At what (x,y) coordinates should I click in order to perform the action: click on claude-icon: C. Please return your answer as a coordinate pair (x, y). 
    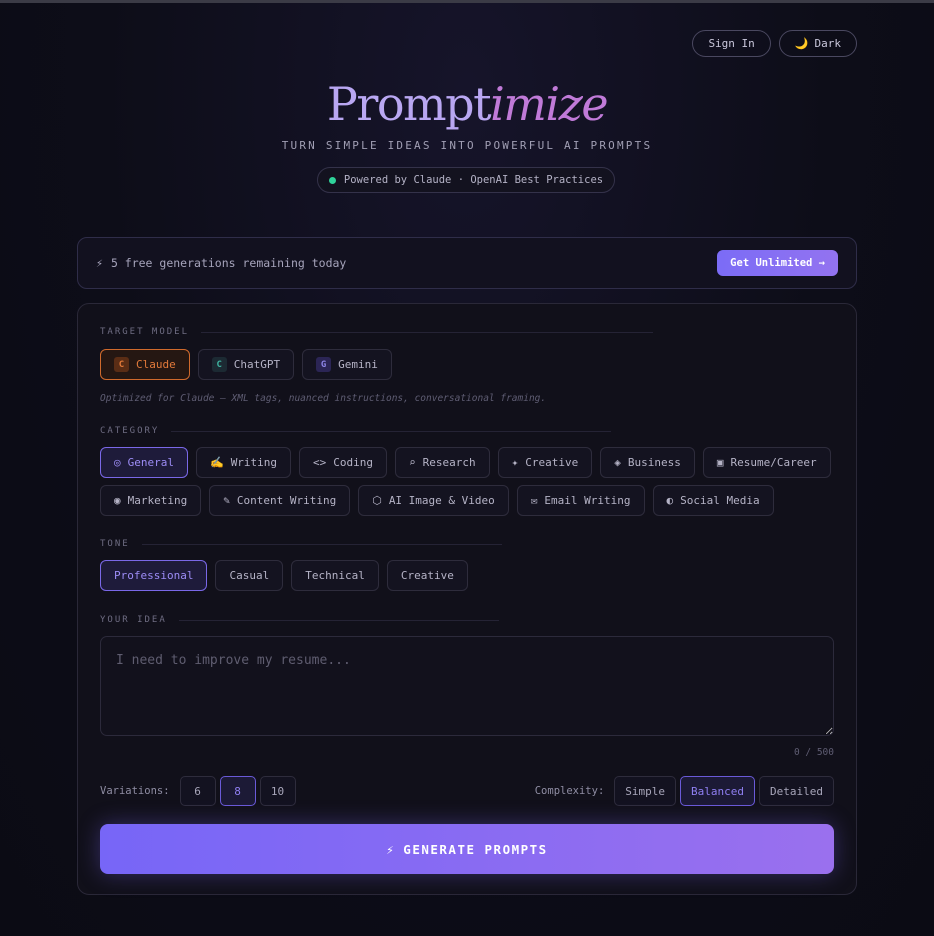
    Looking at the image, I should click on (121, 364).